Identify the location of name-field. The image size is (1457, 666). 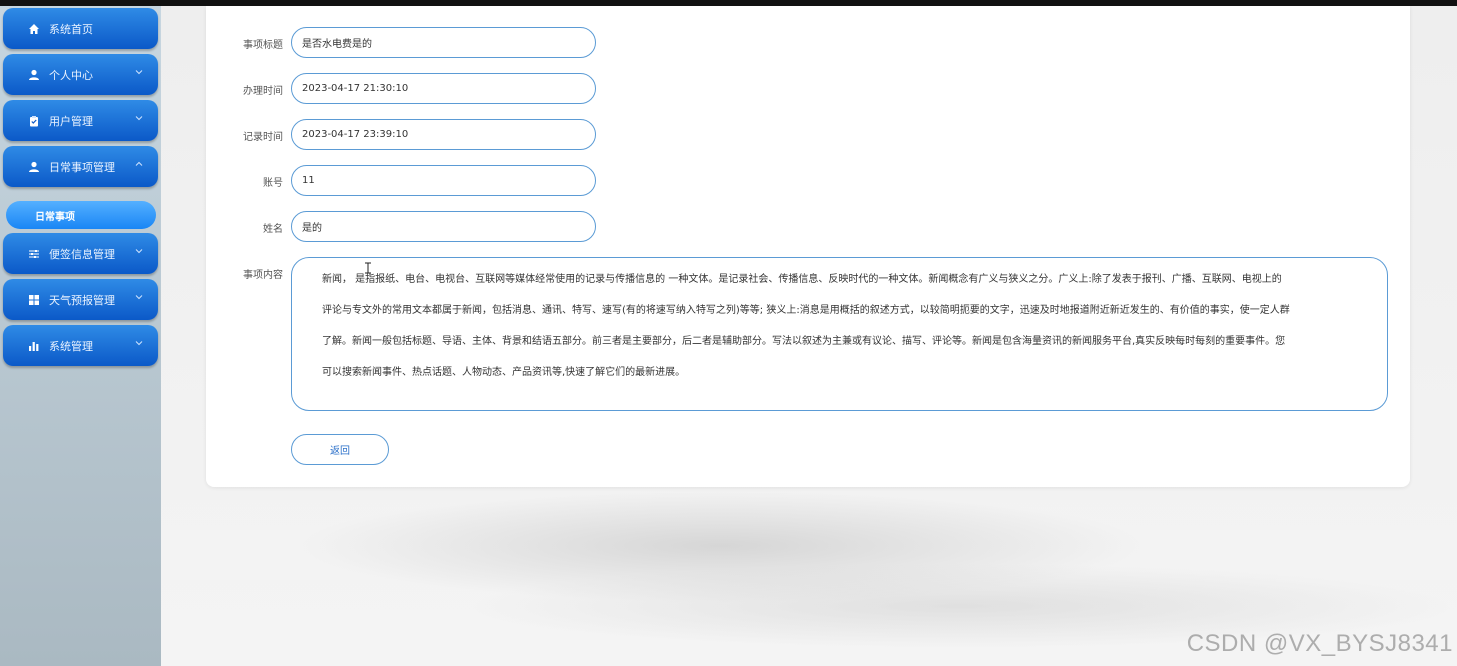
(443, 226).